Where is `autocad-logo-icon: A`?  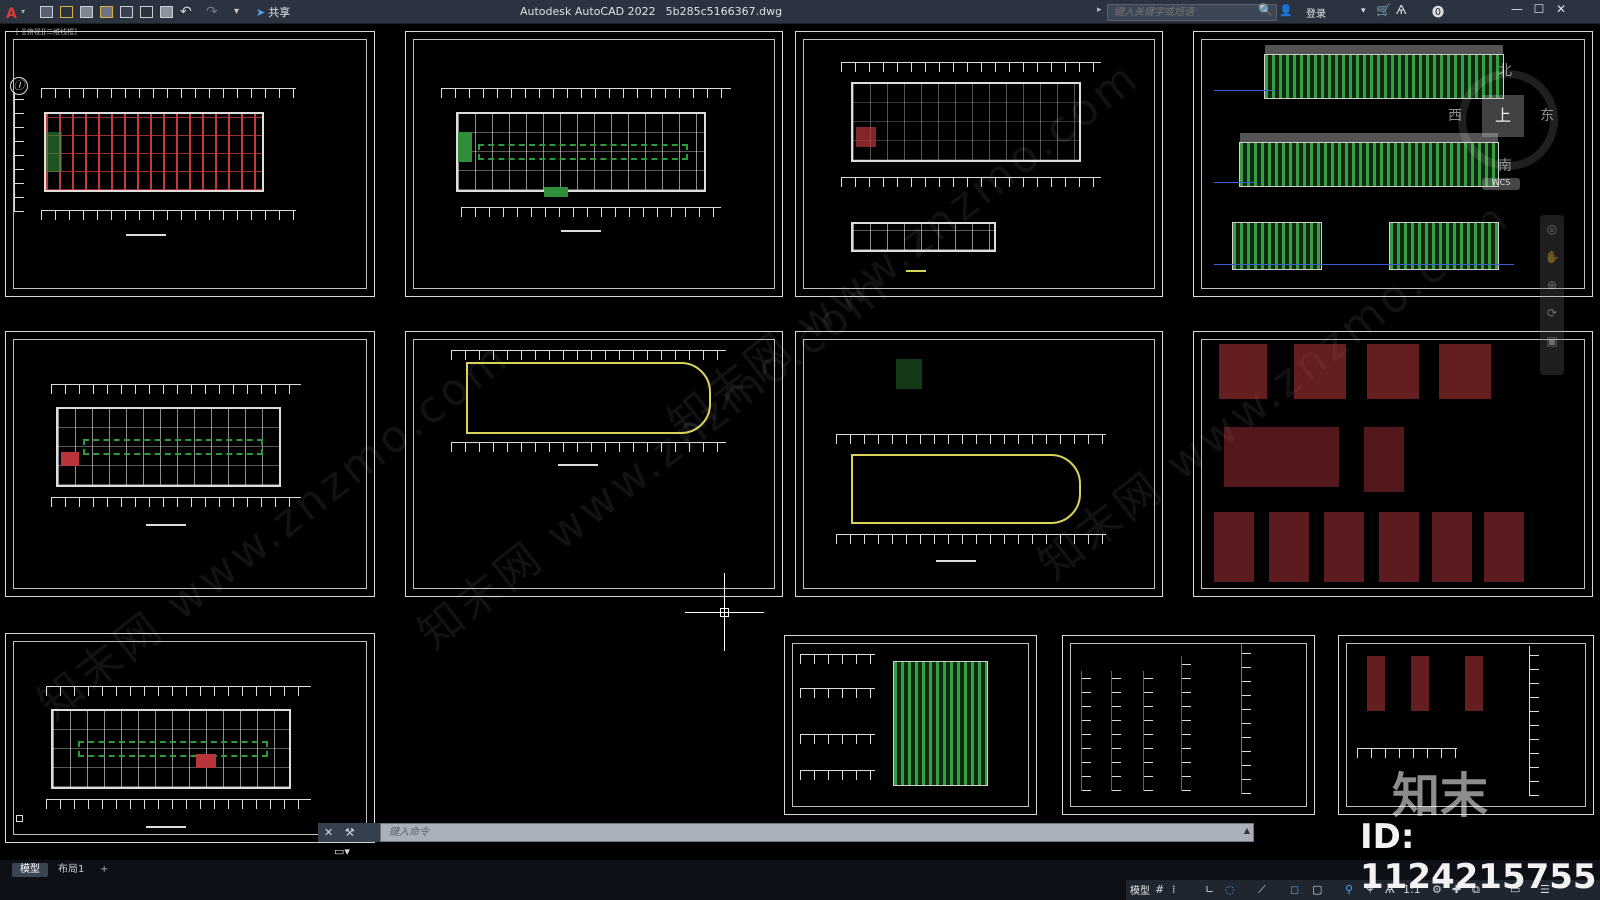 autocad-logo-icon: A is located at coordinates (11, 14).